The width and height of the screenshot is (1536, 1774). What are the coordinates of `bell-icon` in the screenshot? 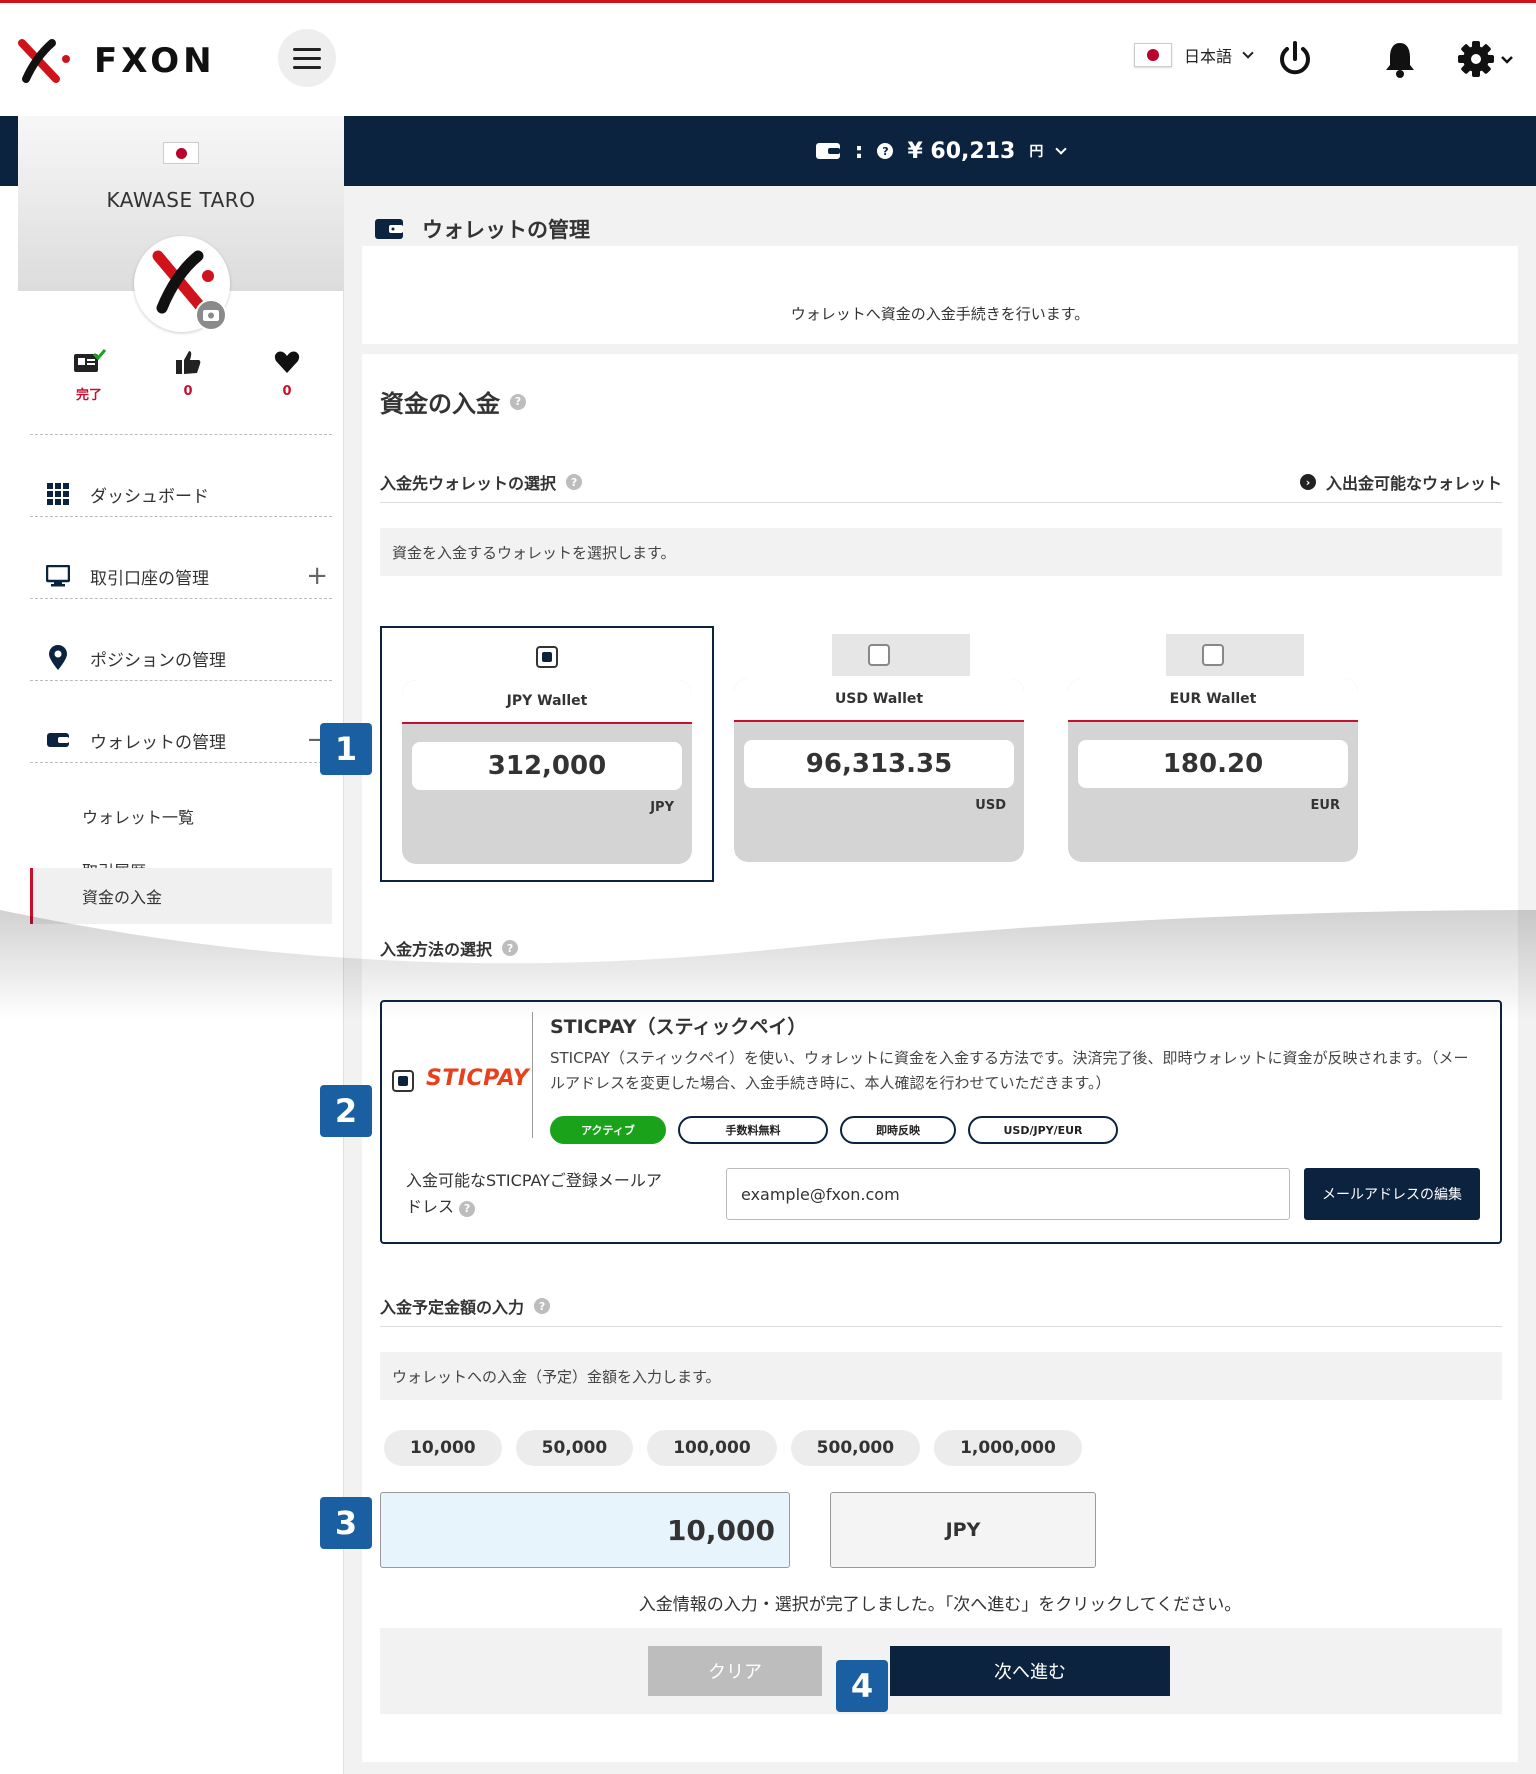 It's located at (1400, 59).